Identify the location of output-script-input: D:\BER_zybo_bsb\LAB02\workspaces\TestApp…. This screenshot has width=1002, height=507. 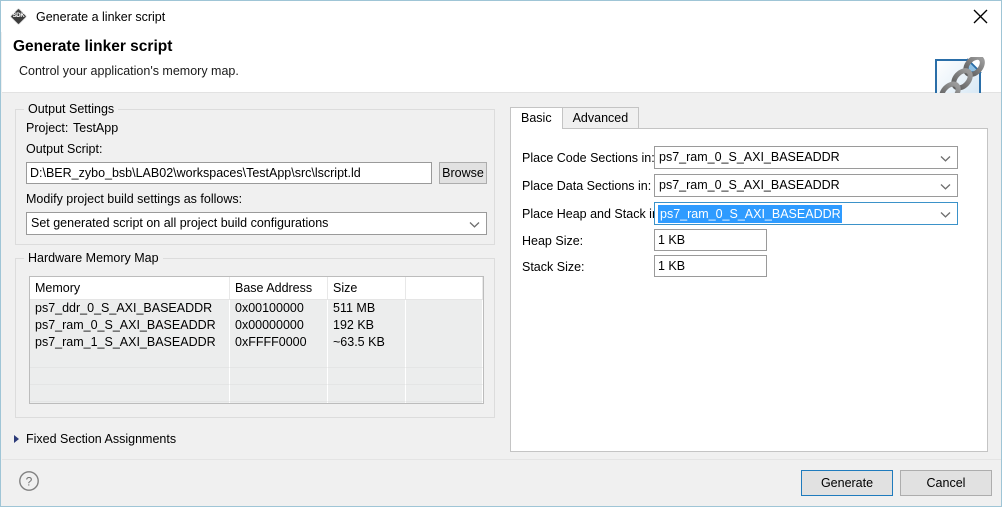
(229, 173).